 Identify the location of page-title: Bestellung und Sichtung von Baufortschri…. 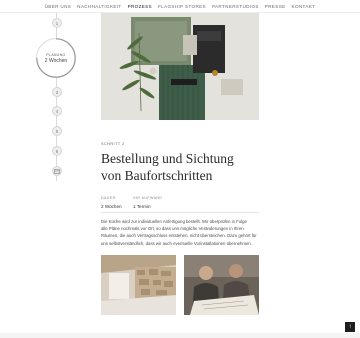
(196, 167).